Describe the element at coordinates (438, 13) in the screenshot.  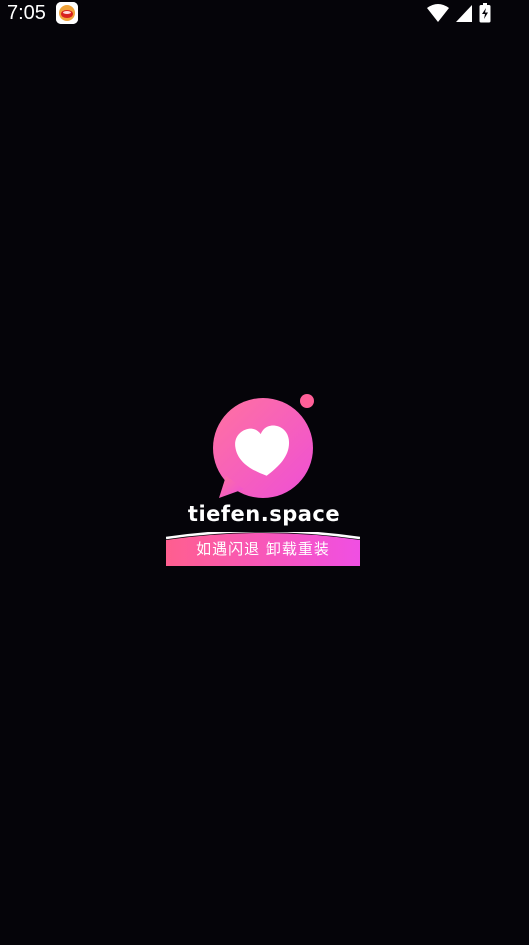
I see `wifi-icon` at that location.